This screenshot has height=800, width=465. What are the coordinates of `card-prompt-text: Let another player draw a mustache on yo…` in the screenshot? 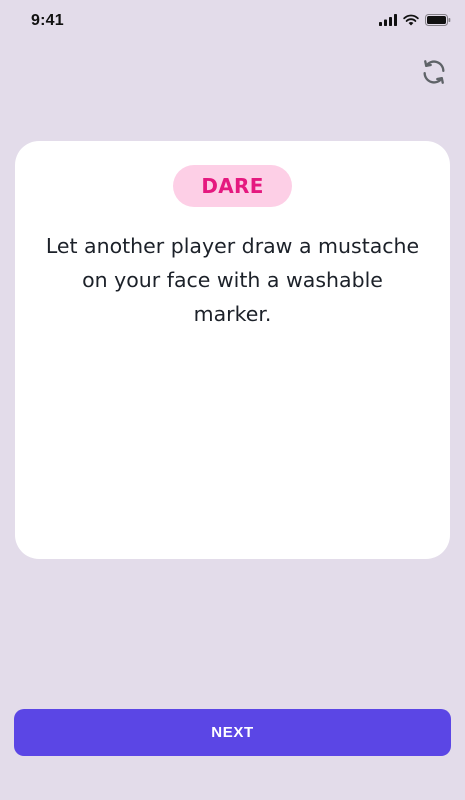 It's located at (232, 280).